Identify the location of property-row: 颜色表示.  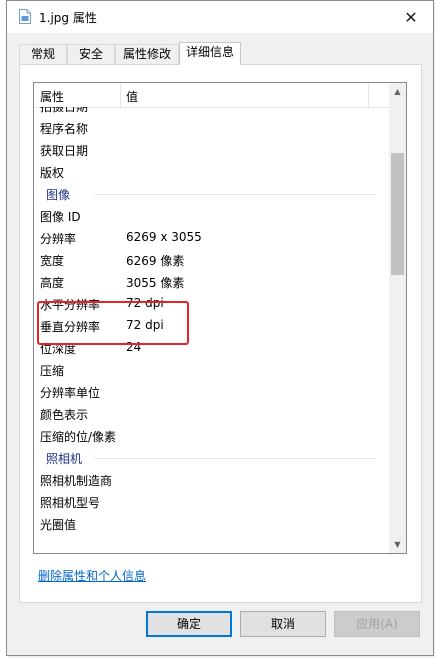
(212, 414).